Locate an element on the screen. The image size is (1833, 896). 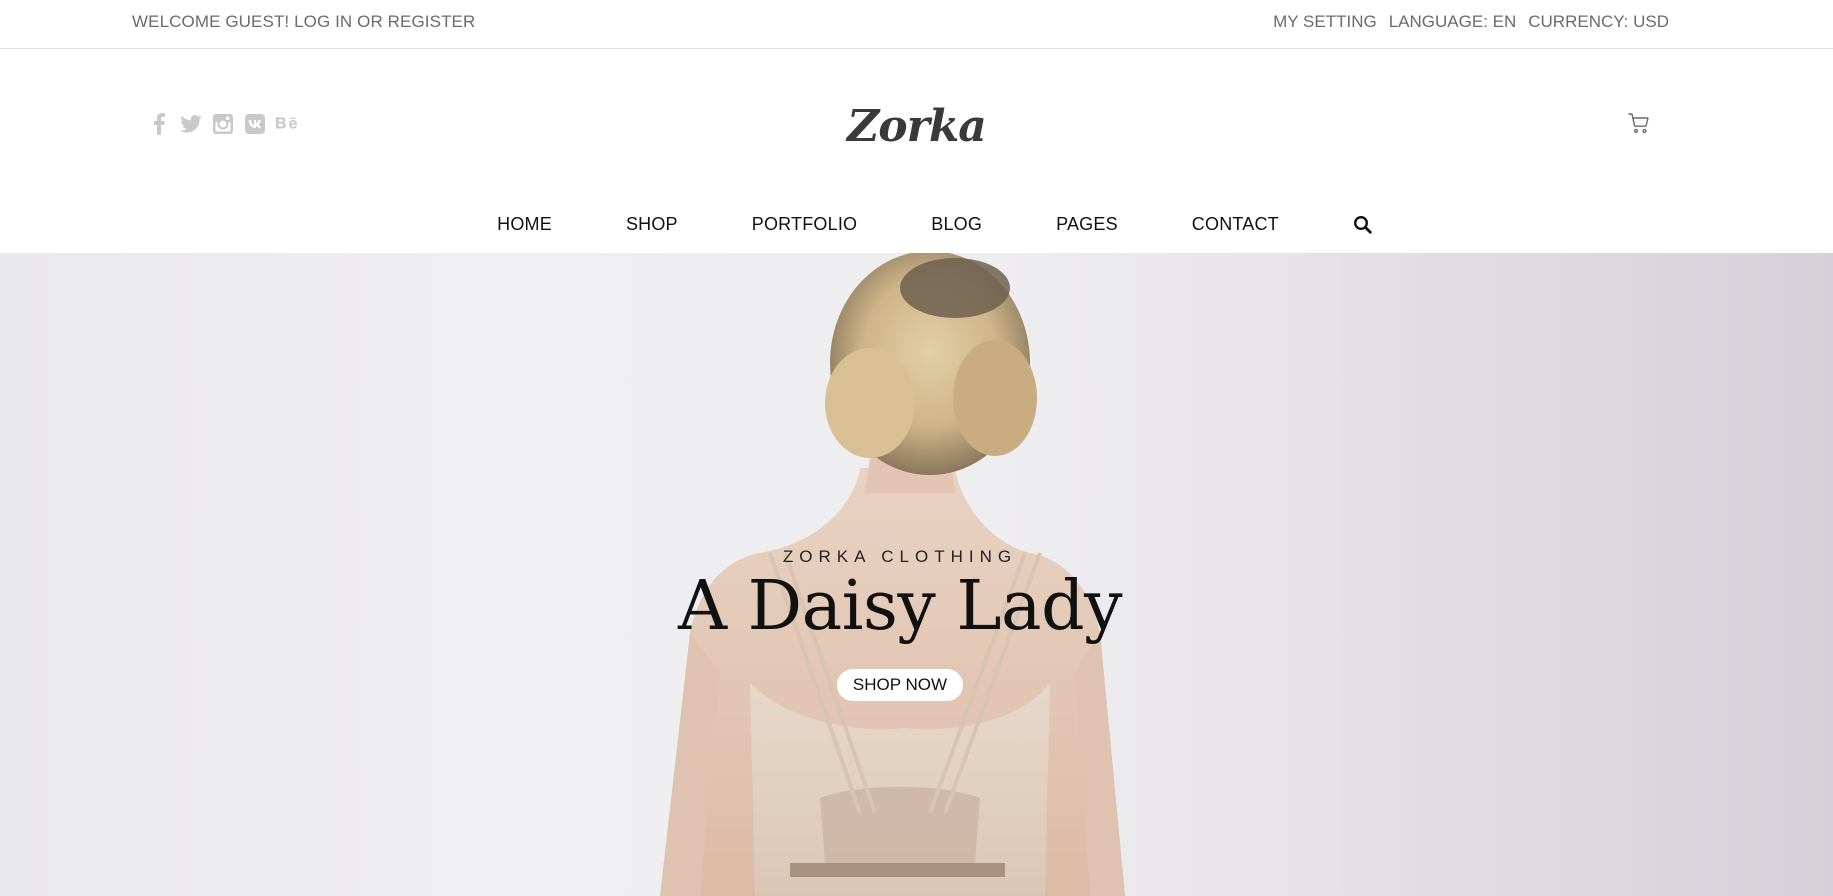
currency-selector: CURRENCY: USD is located at coordinates (1598, 22).